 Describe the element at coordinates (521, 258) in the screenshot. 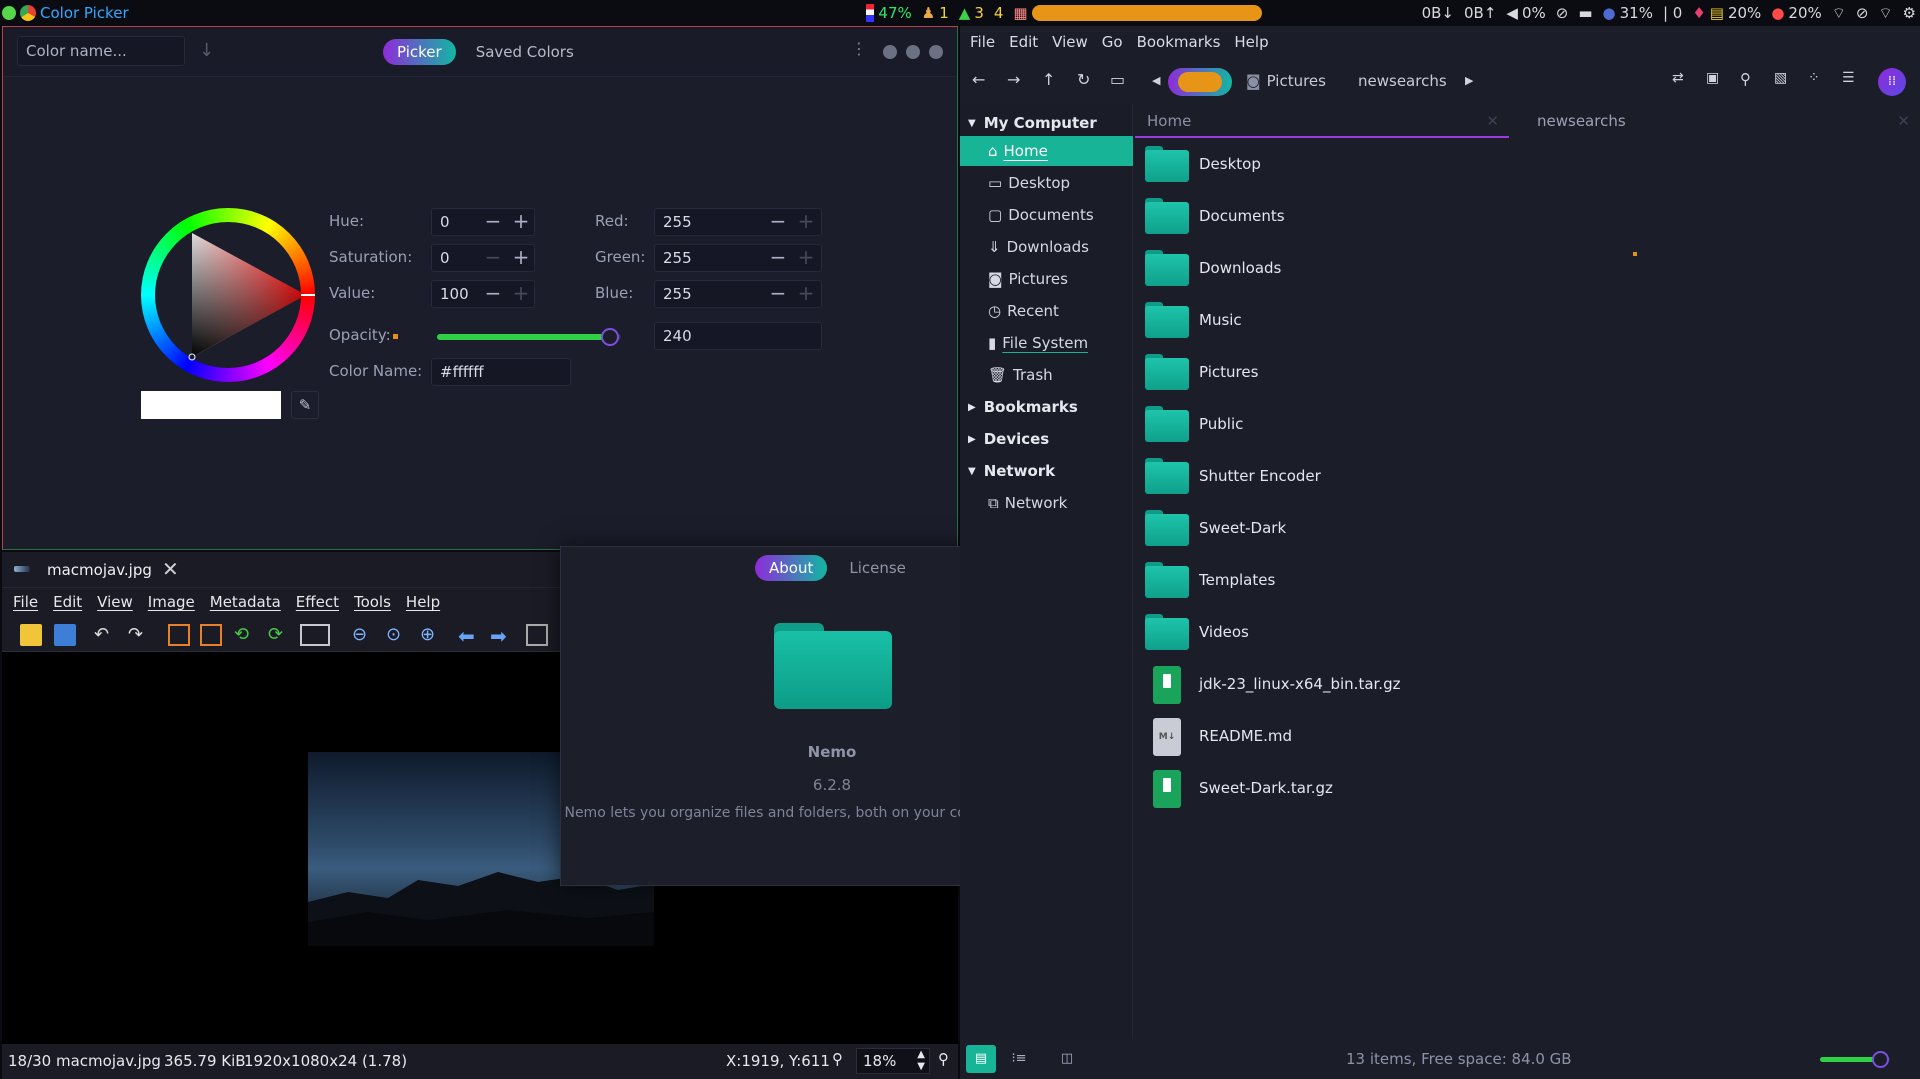

I see `saturation-increment-button: +` at that location.